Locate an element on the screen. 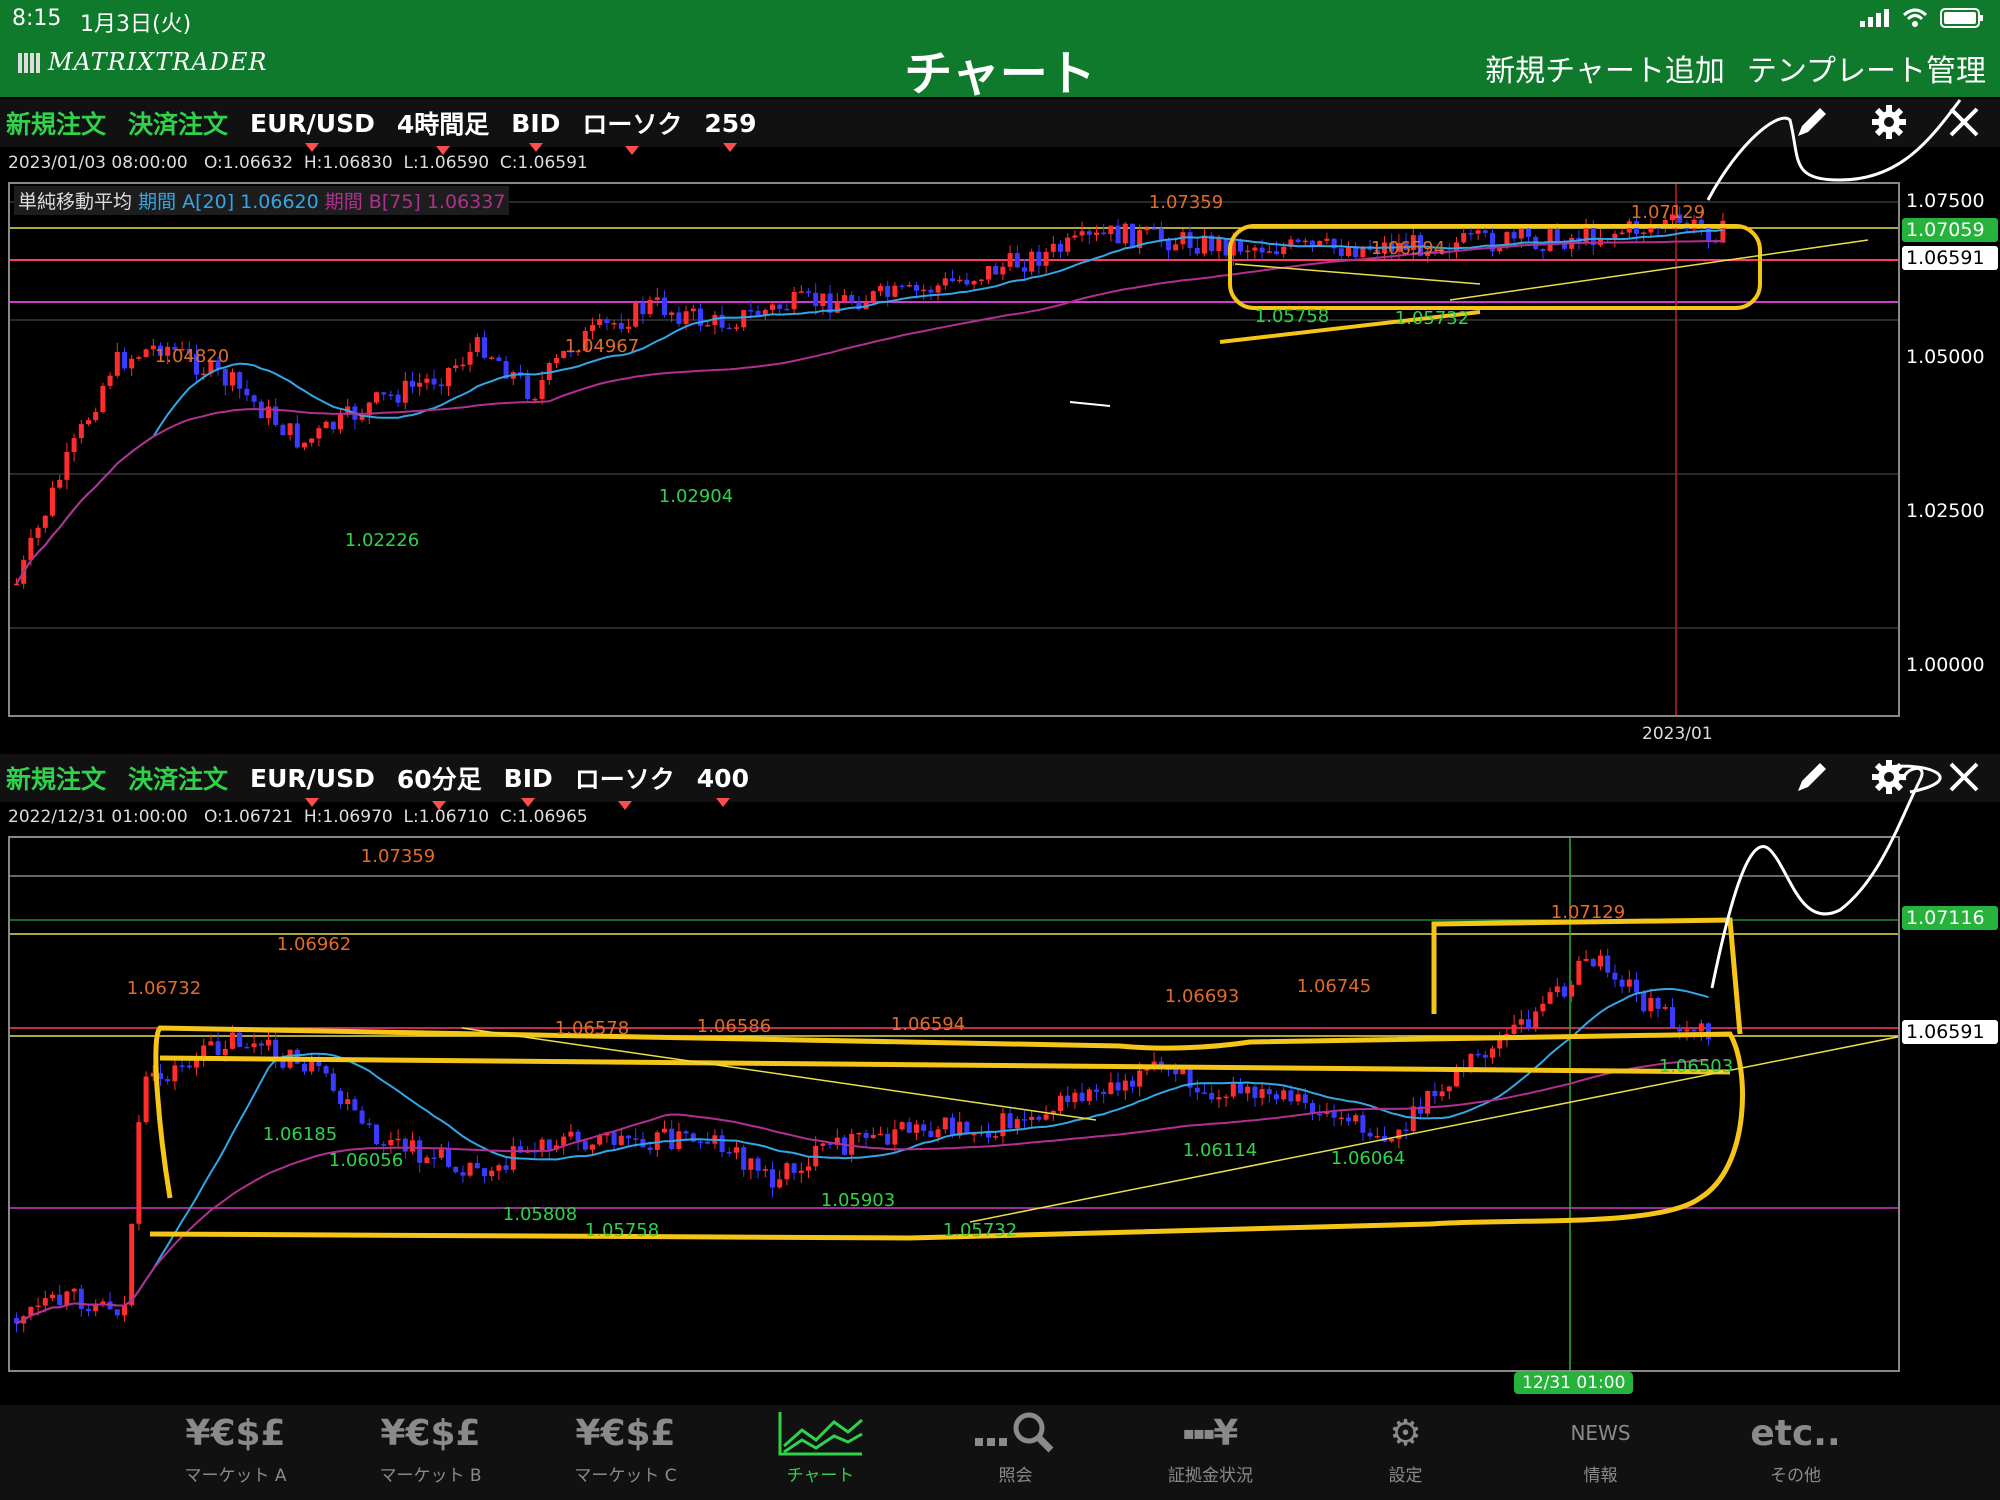 This screenshot has width=2000, height=1500. tab-inquiry: 照会 is located at coordinates (1015, 1452).